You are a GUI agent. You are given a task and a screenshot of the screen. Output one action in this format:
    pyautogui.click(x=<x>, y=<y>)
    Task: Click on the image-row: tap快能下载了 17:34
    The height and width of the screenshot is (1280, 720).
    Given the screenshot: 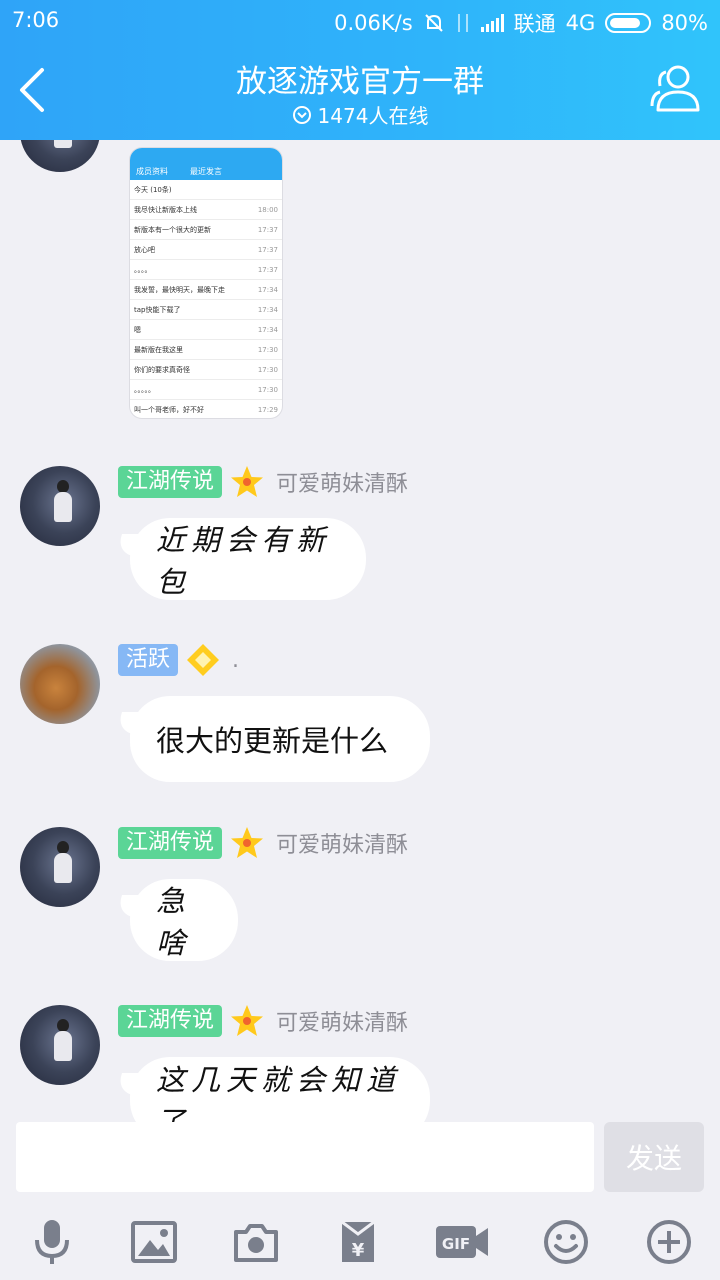 What is the action you would take?
    pyautogui.click(x=206, y=310)
    